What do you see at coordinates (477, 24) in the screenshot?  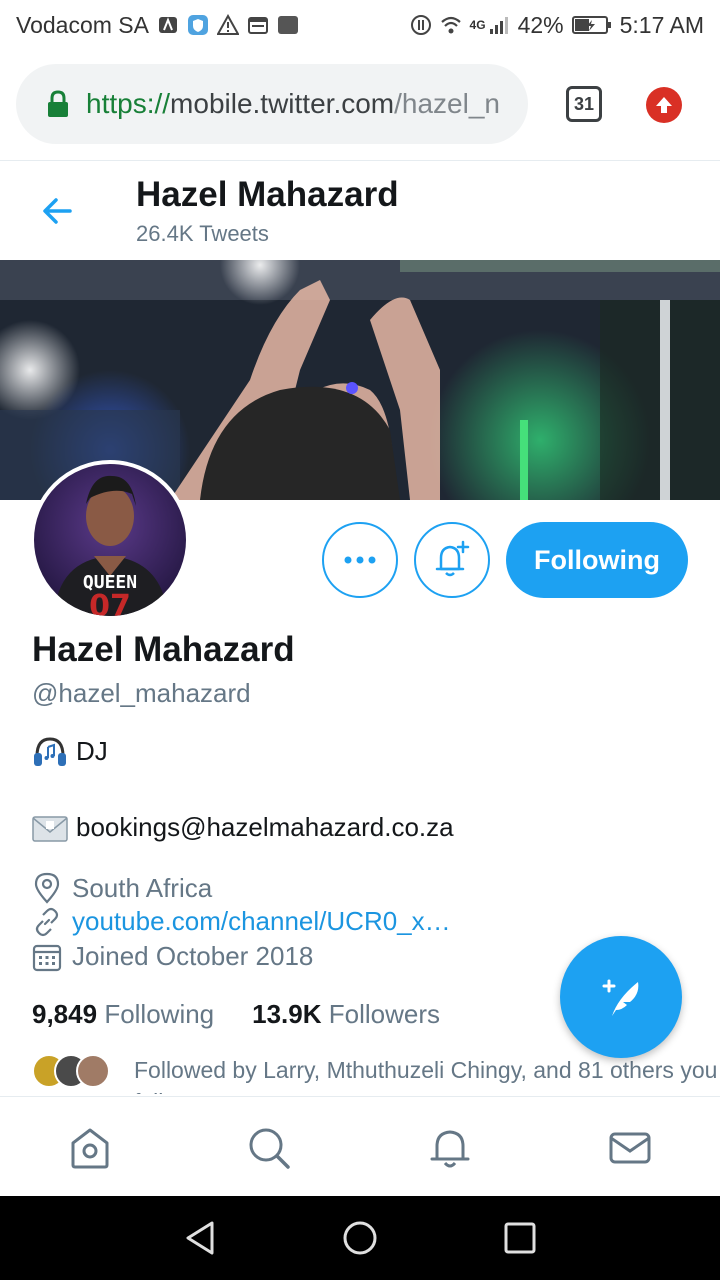 I see `network-type-label: 4G` at bounding box center [477, 24].